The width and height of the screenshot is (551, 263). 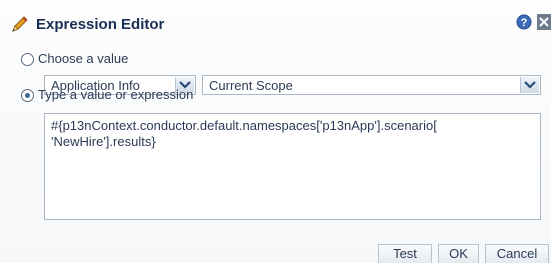 I want to click on choose-value-label: Choose a value, so click(x=83, y=58).